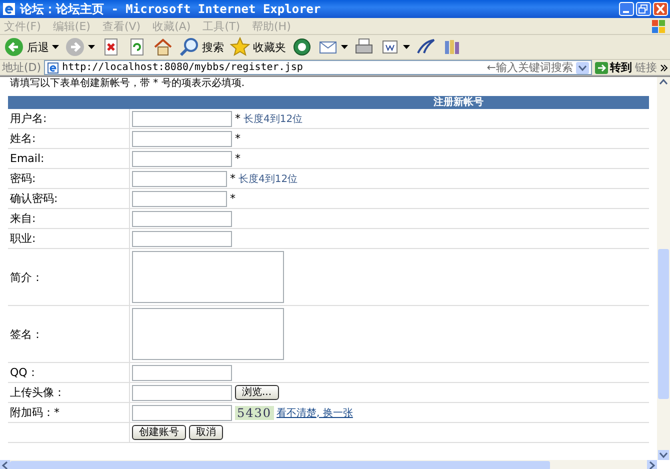  Describe the element at coordinates (206, 432) in the screenshot. I see `cancel-button: 取消` at that location.